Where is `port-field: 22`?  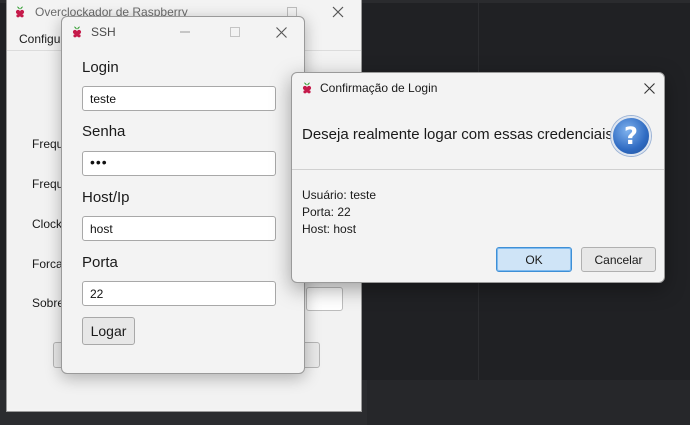
port-field: 22 is located at coordinates (179, 293).